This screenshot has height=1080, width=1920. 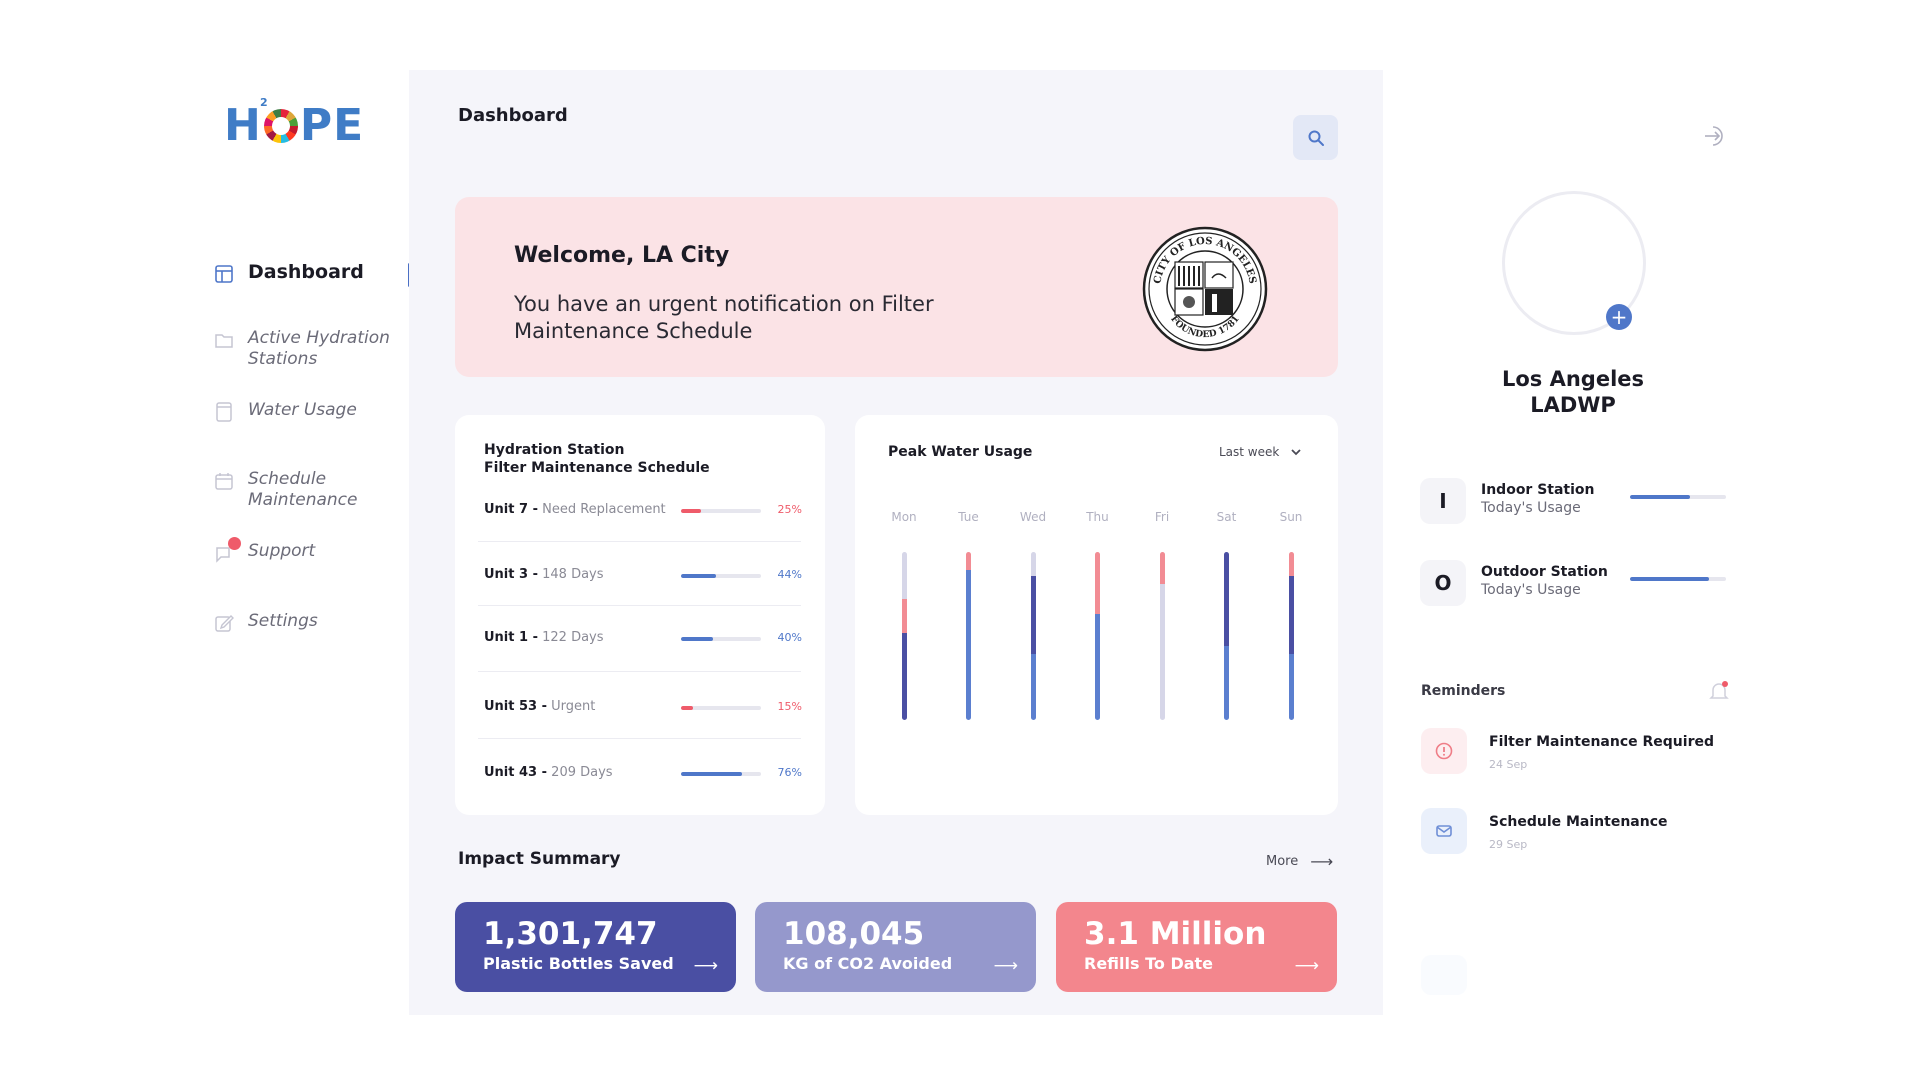 What do you see at coordinates (582, 772) in the screenshot?
I see `unit-status: 209 Days` at bounding box center [582, 772].